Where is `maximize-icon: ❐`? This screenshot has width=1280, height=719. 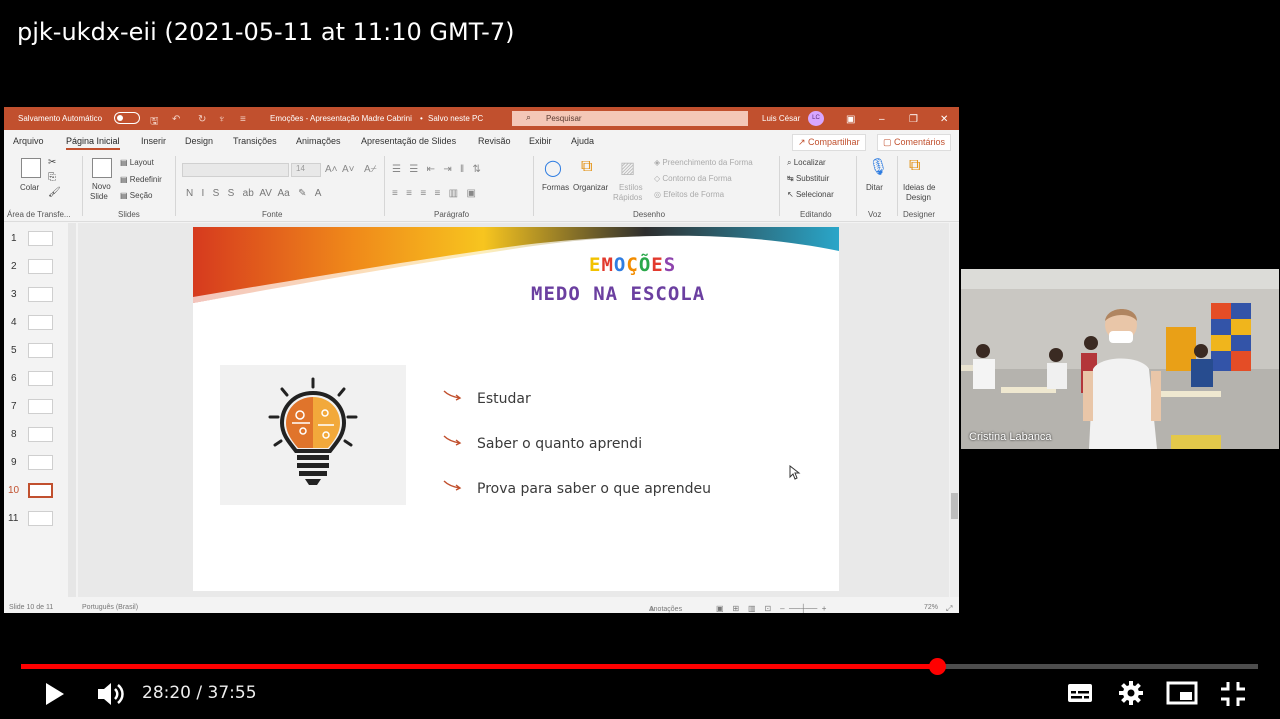 maximize-icon: ❐ is located at coordinates (913, 119).